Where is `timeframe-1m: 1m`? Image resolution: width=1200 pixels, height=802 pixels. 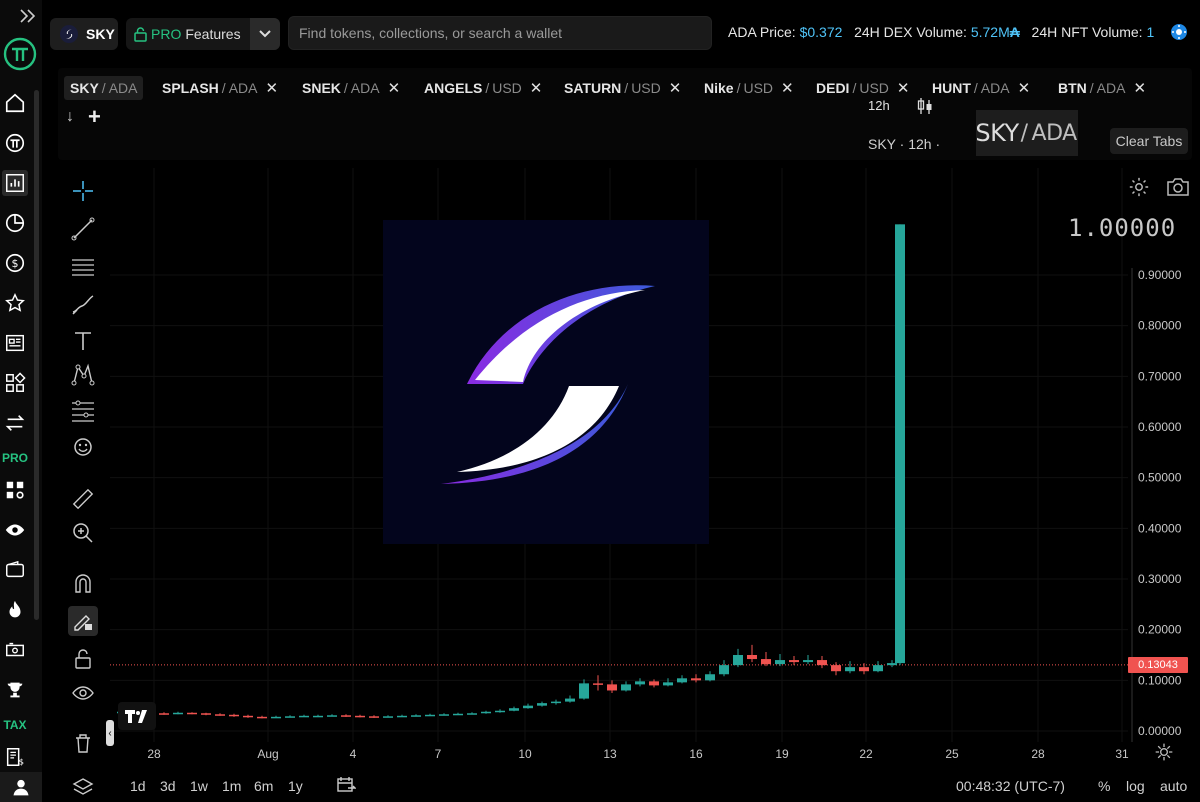 timeframe-1m: 1m is located at coordinates (231, 786).